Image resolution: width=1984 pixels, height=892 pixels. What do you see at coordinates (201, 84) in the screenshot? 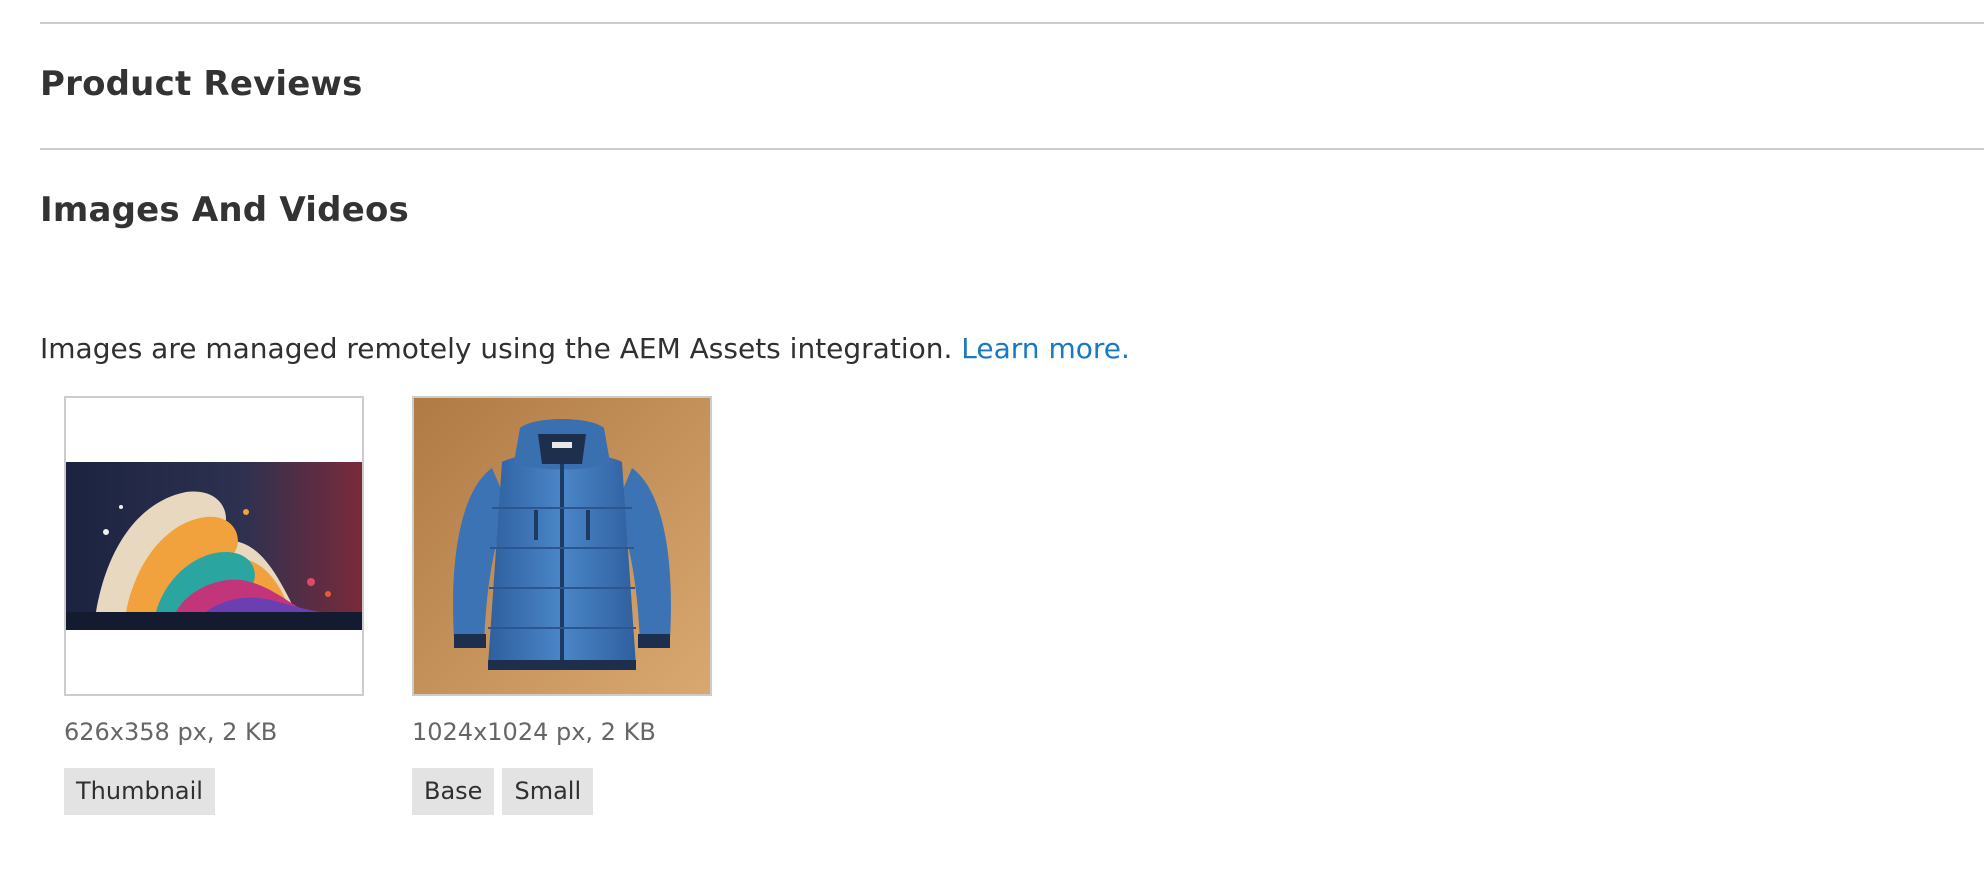
I see `product-reviews-header: Product Reviews` at bounding box center [201, 84].